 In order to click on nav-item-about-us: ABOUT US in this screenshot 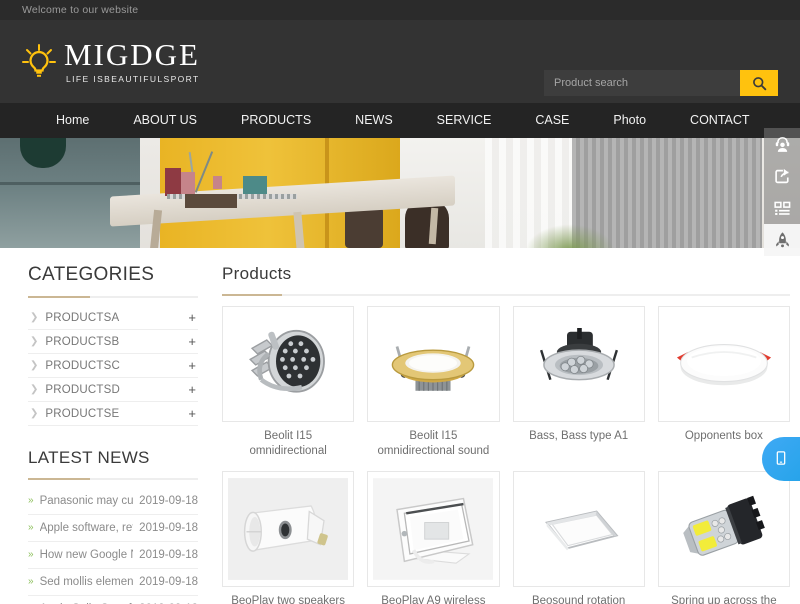, I will do `click(165, 120)`.